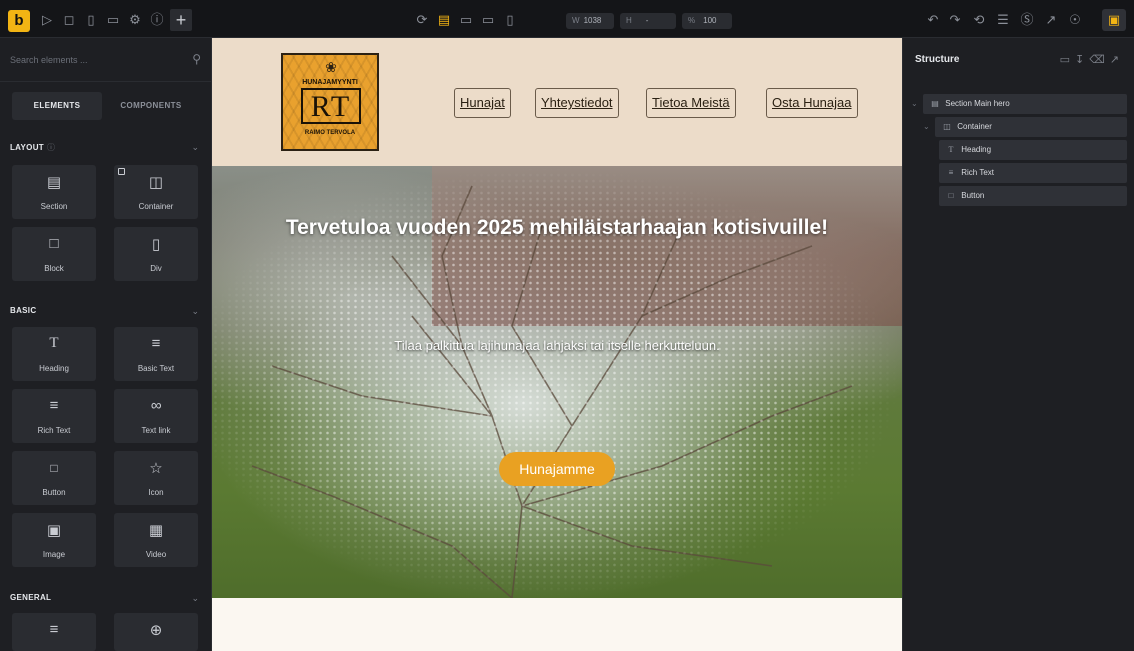 This screenshot has width=1134, height=651. What do you see at coordinates (1033, 150) in the screenshot?
I see `tree-item-heading: T Heading` at bounding box center [1033, 150].